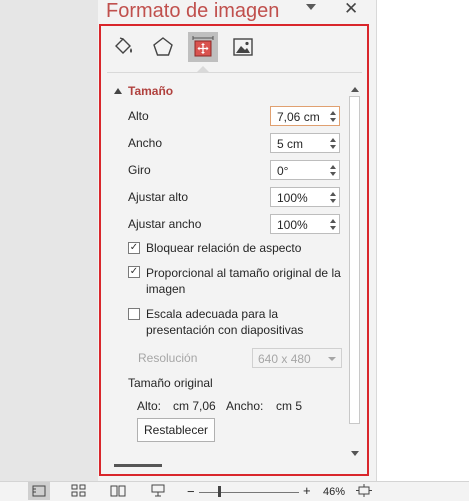 This screenshot has width=469, height=503. What do you see at coordinates (134, 272) in the screenshot?
I see `relative-original-checkbox: ✓` at bounding box center [134, 272].